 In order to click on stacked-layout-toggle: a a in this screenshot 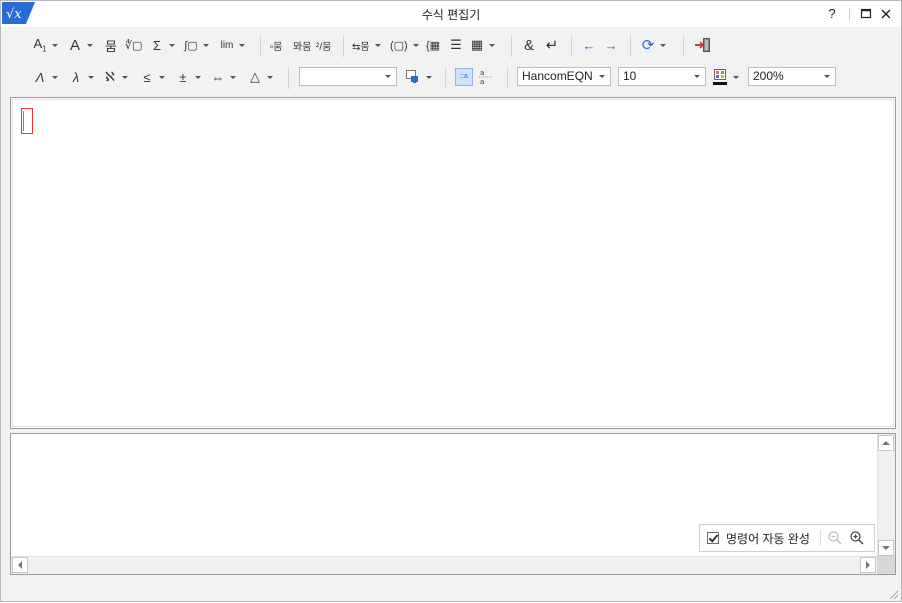, I will do `click(486, 77)`.